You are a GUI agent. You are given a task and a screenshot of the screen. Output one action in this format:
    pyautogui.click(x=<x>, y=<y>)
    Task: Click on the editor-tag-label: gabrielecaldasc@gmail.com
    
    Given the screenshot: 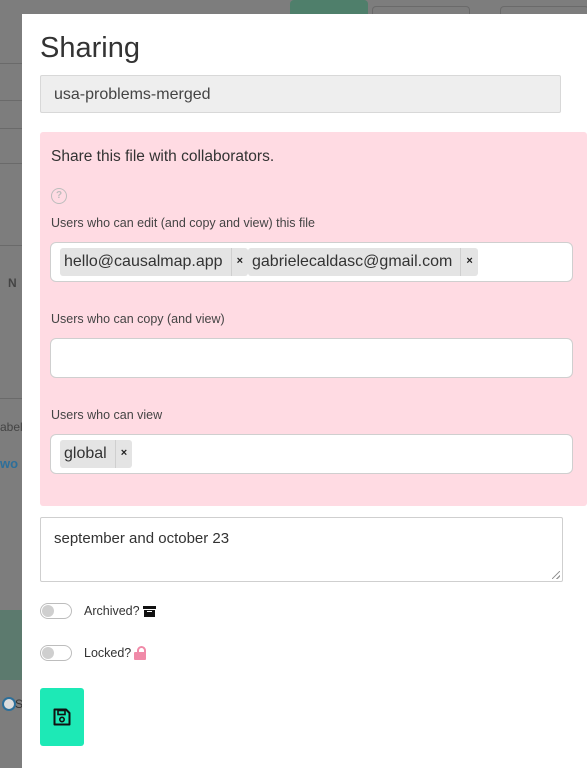 What is the action you would take?
    pyautogui.click(x=352, y=261)
    